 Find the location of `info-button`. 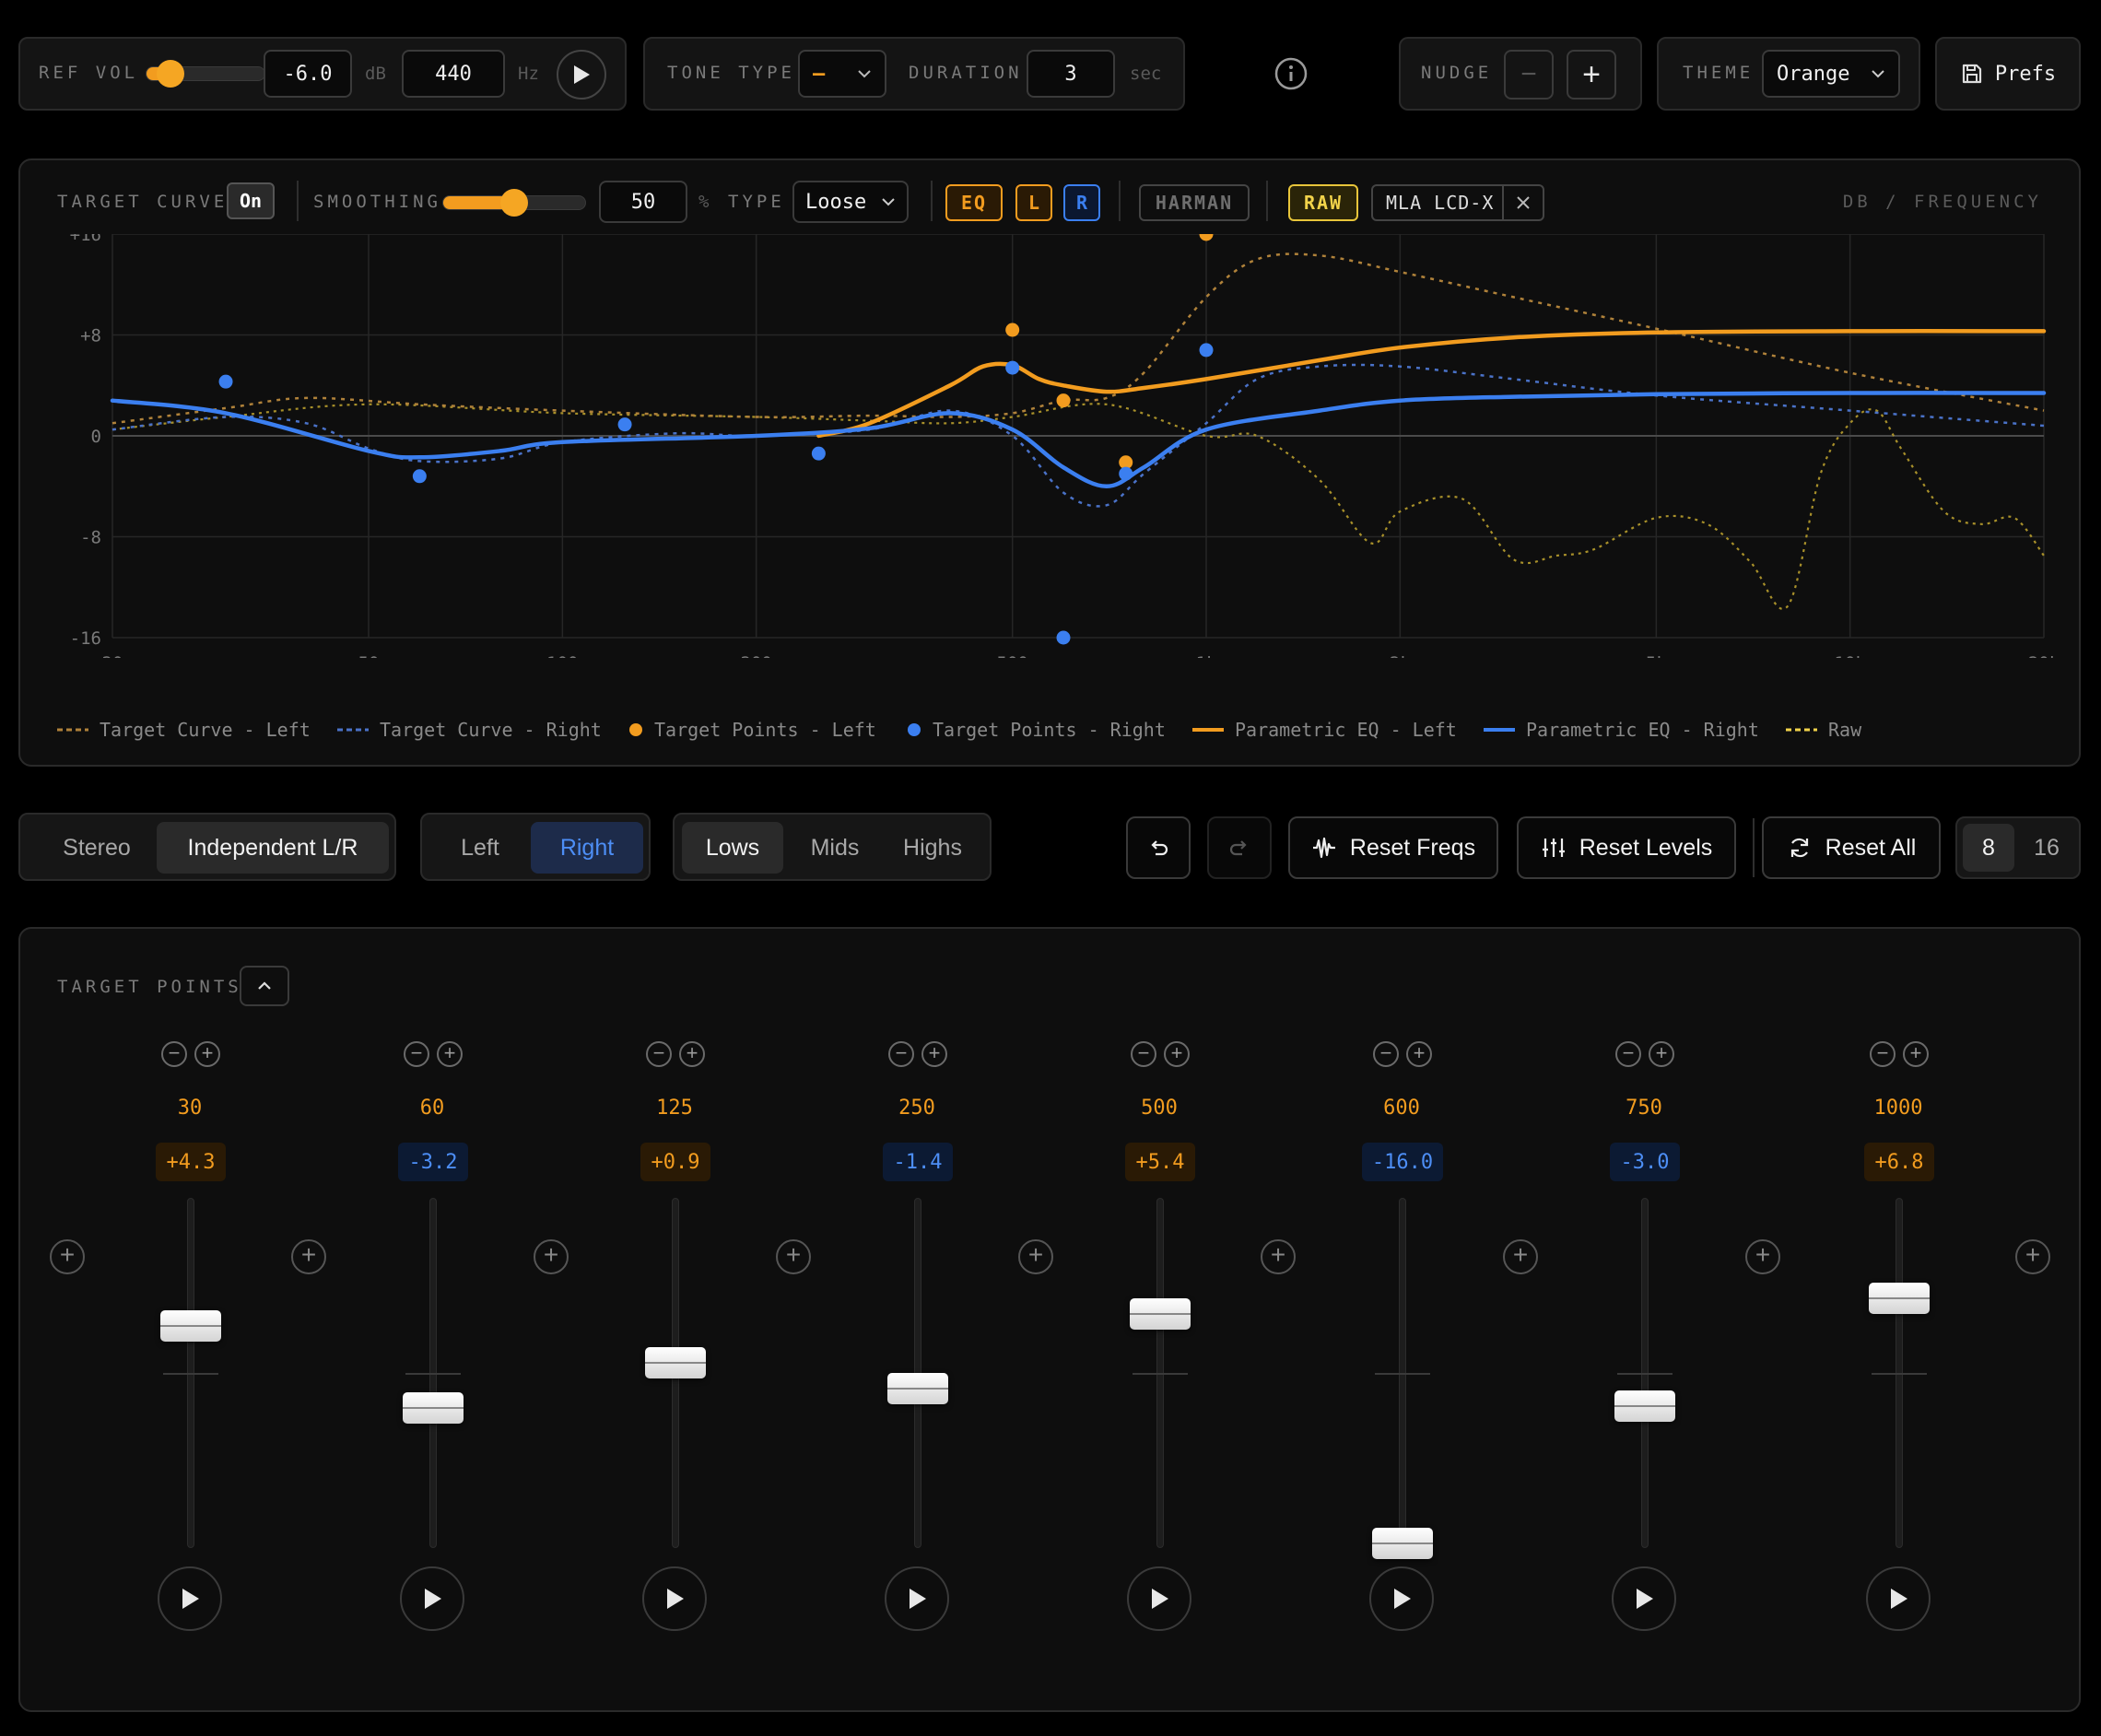

info-button is located at coordinates (1291, 73).